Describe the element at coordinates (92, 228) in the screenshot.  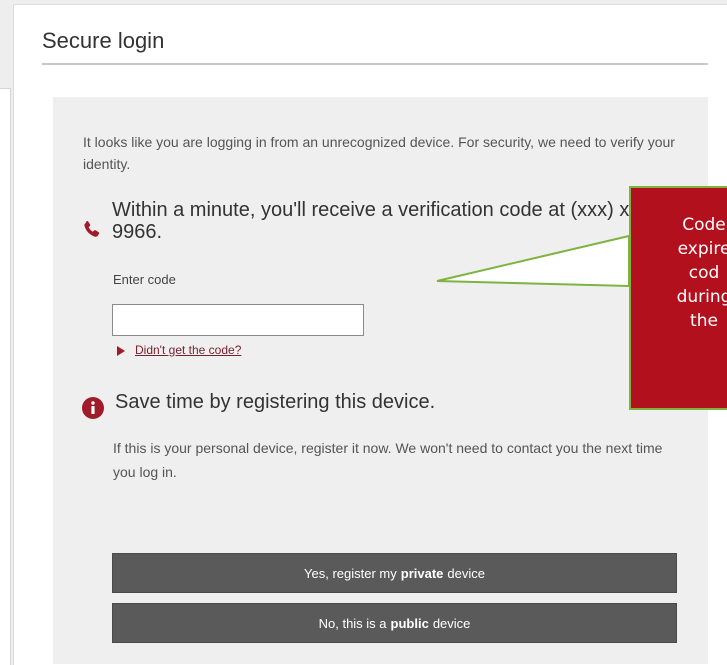
I see `phone-icon` at that location.